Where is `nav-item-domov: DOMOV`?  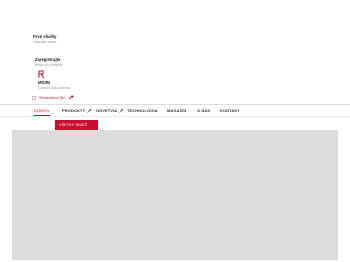 nav-item-domov: DOMOV is located at coordinates (42, 110).